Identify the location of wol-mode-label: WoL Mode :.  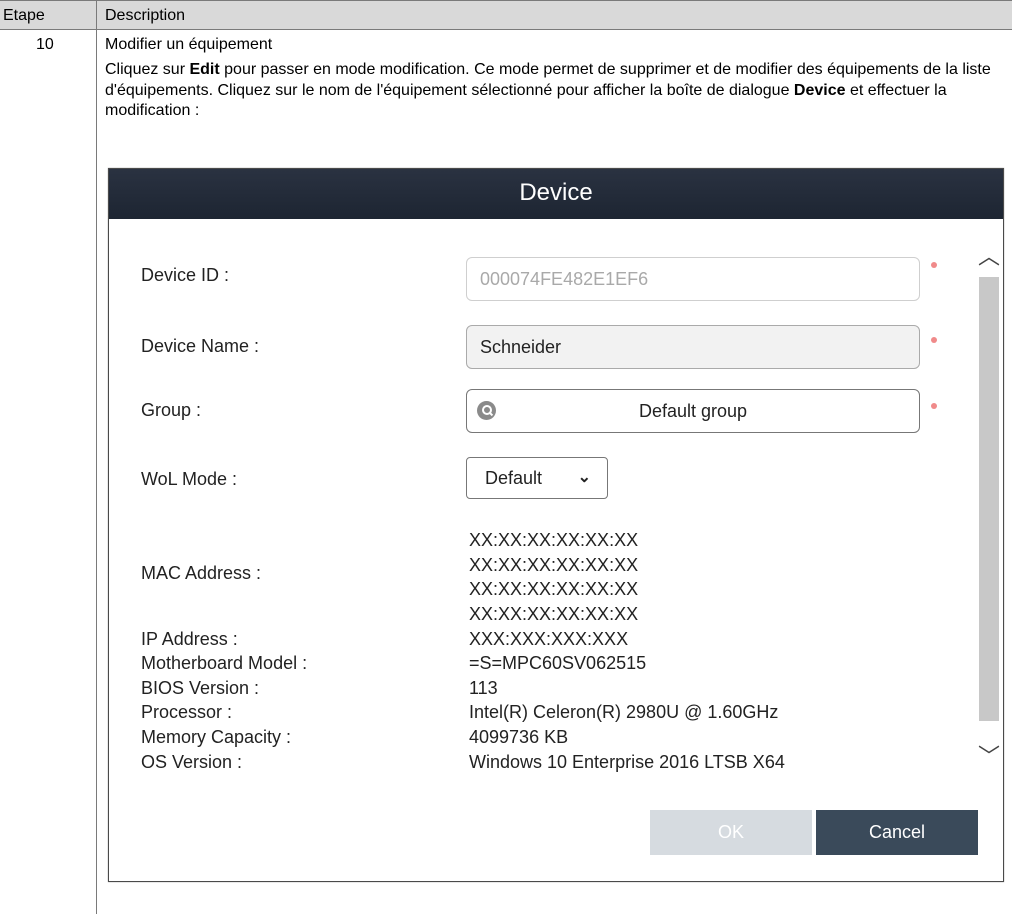
(189, 479).